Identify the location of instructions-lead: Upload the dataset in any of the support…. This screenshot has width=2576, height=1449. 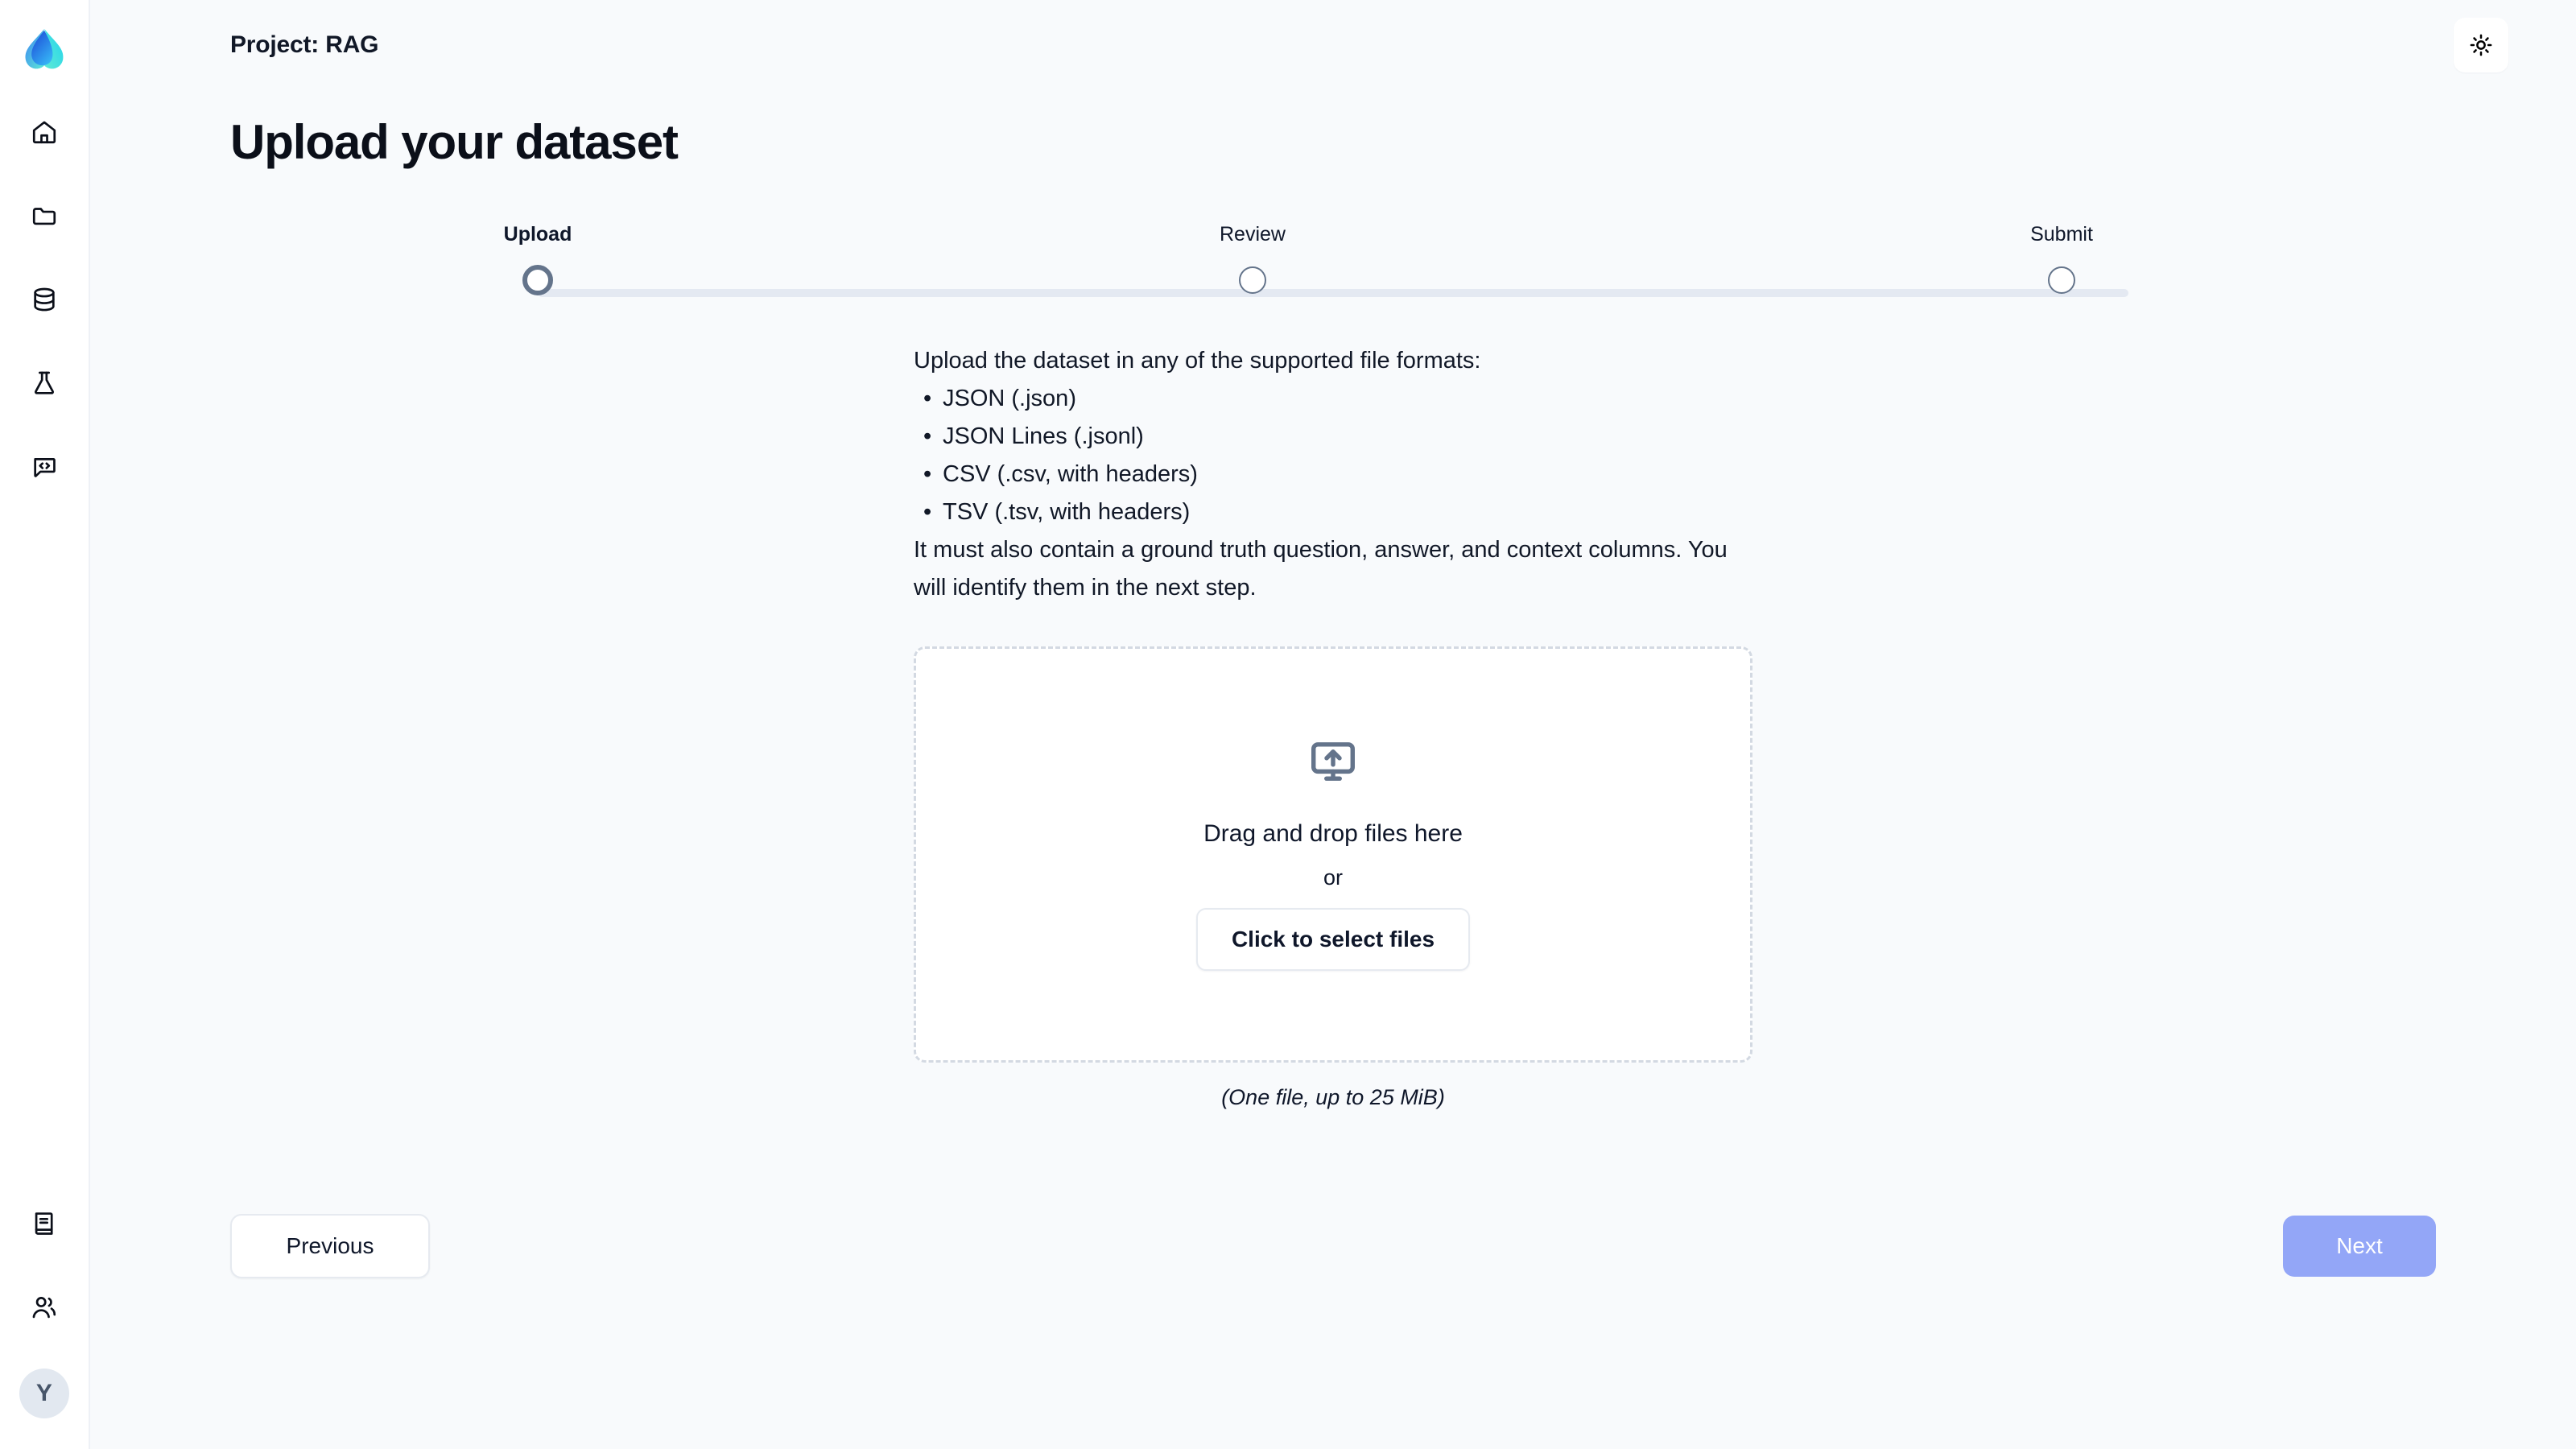
(1197, 361).